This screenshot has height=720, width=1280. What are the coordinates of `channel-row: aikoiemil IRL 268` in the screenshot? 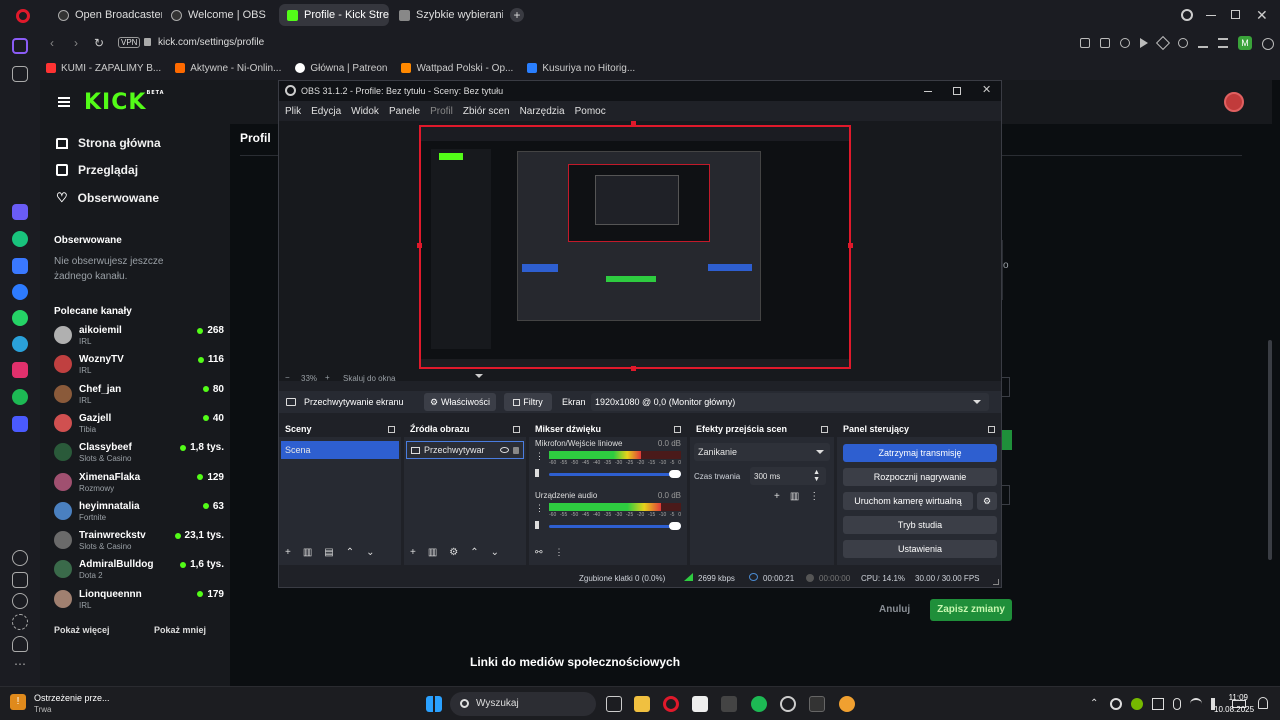 It's located at (139, 336).